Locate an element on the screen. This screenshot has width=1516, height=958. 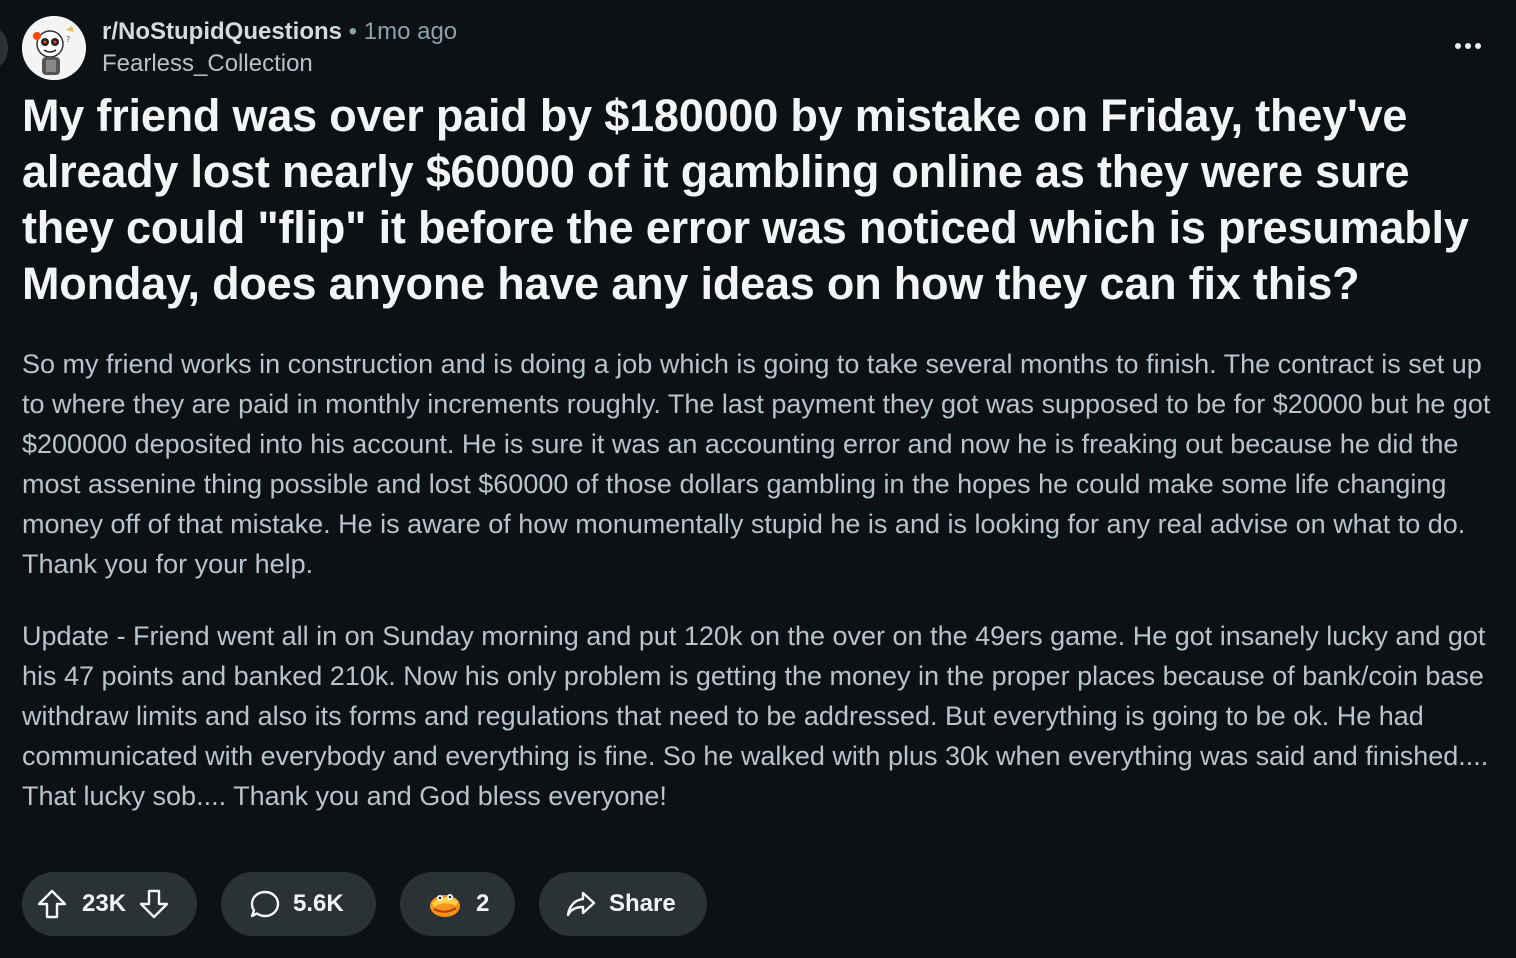
meta-row: r/NoStupidQuestions • 1mo ago is located at coordinates (279, 32).